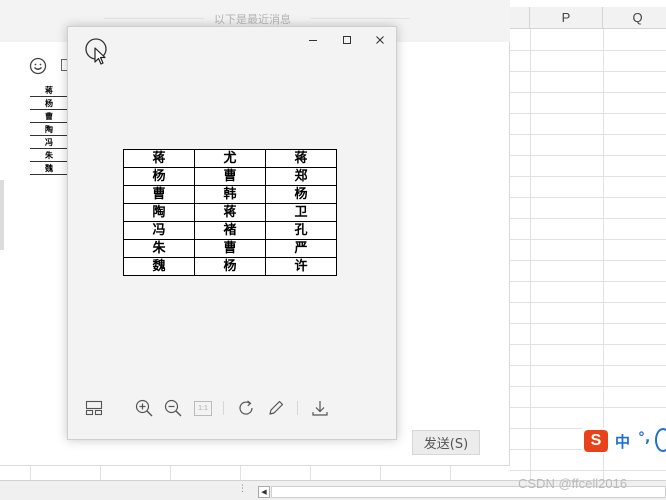 This screenshot has width=666, height=500. I want to click on zoom-in-button, so click(144, 408).